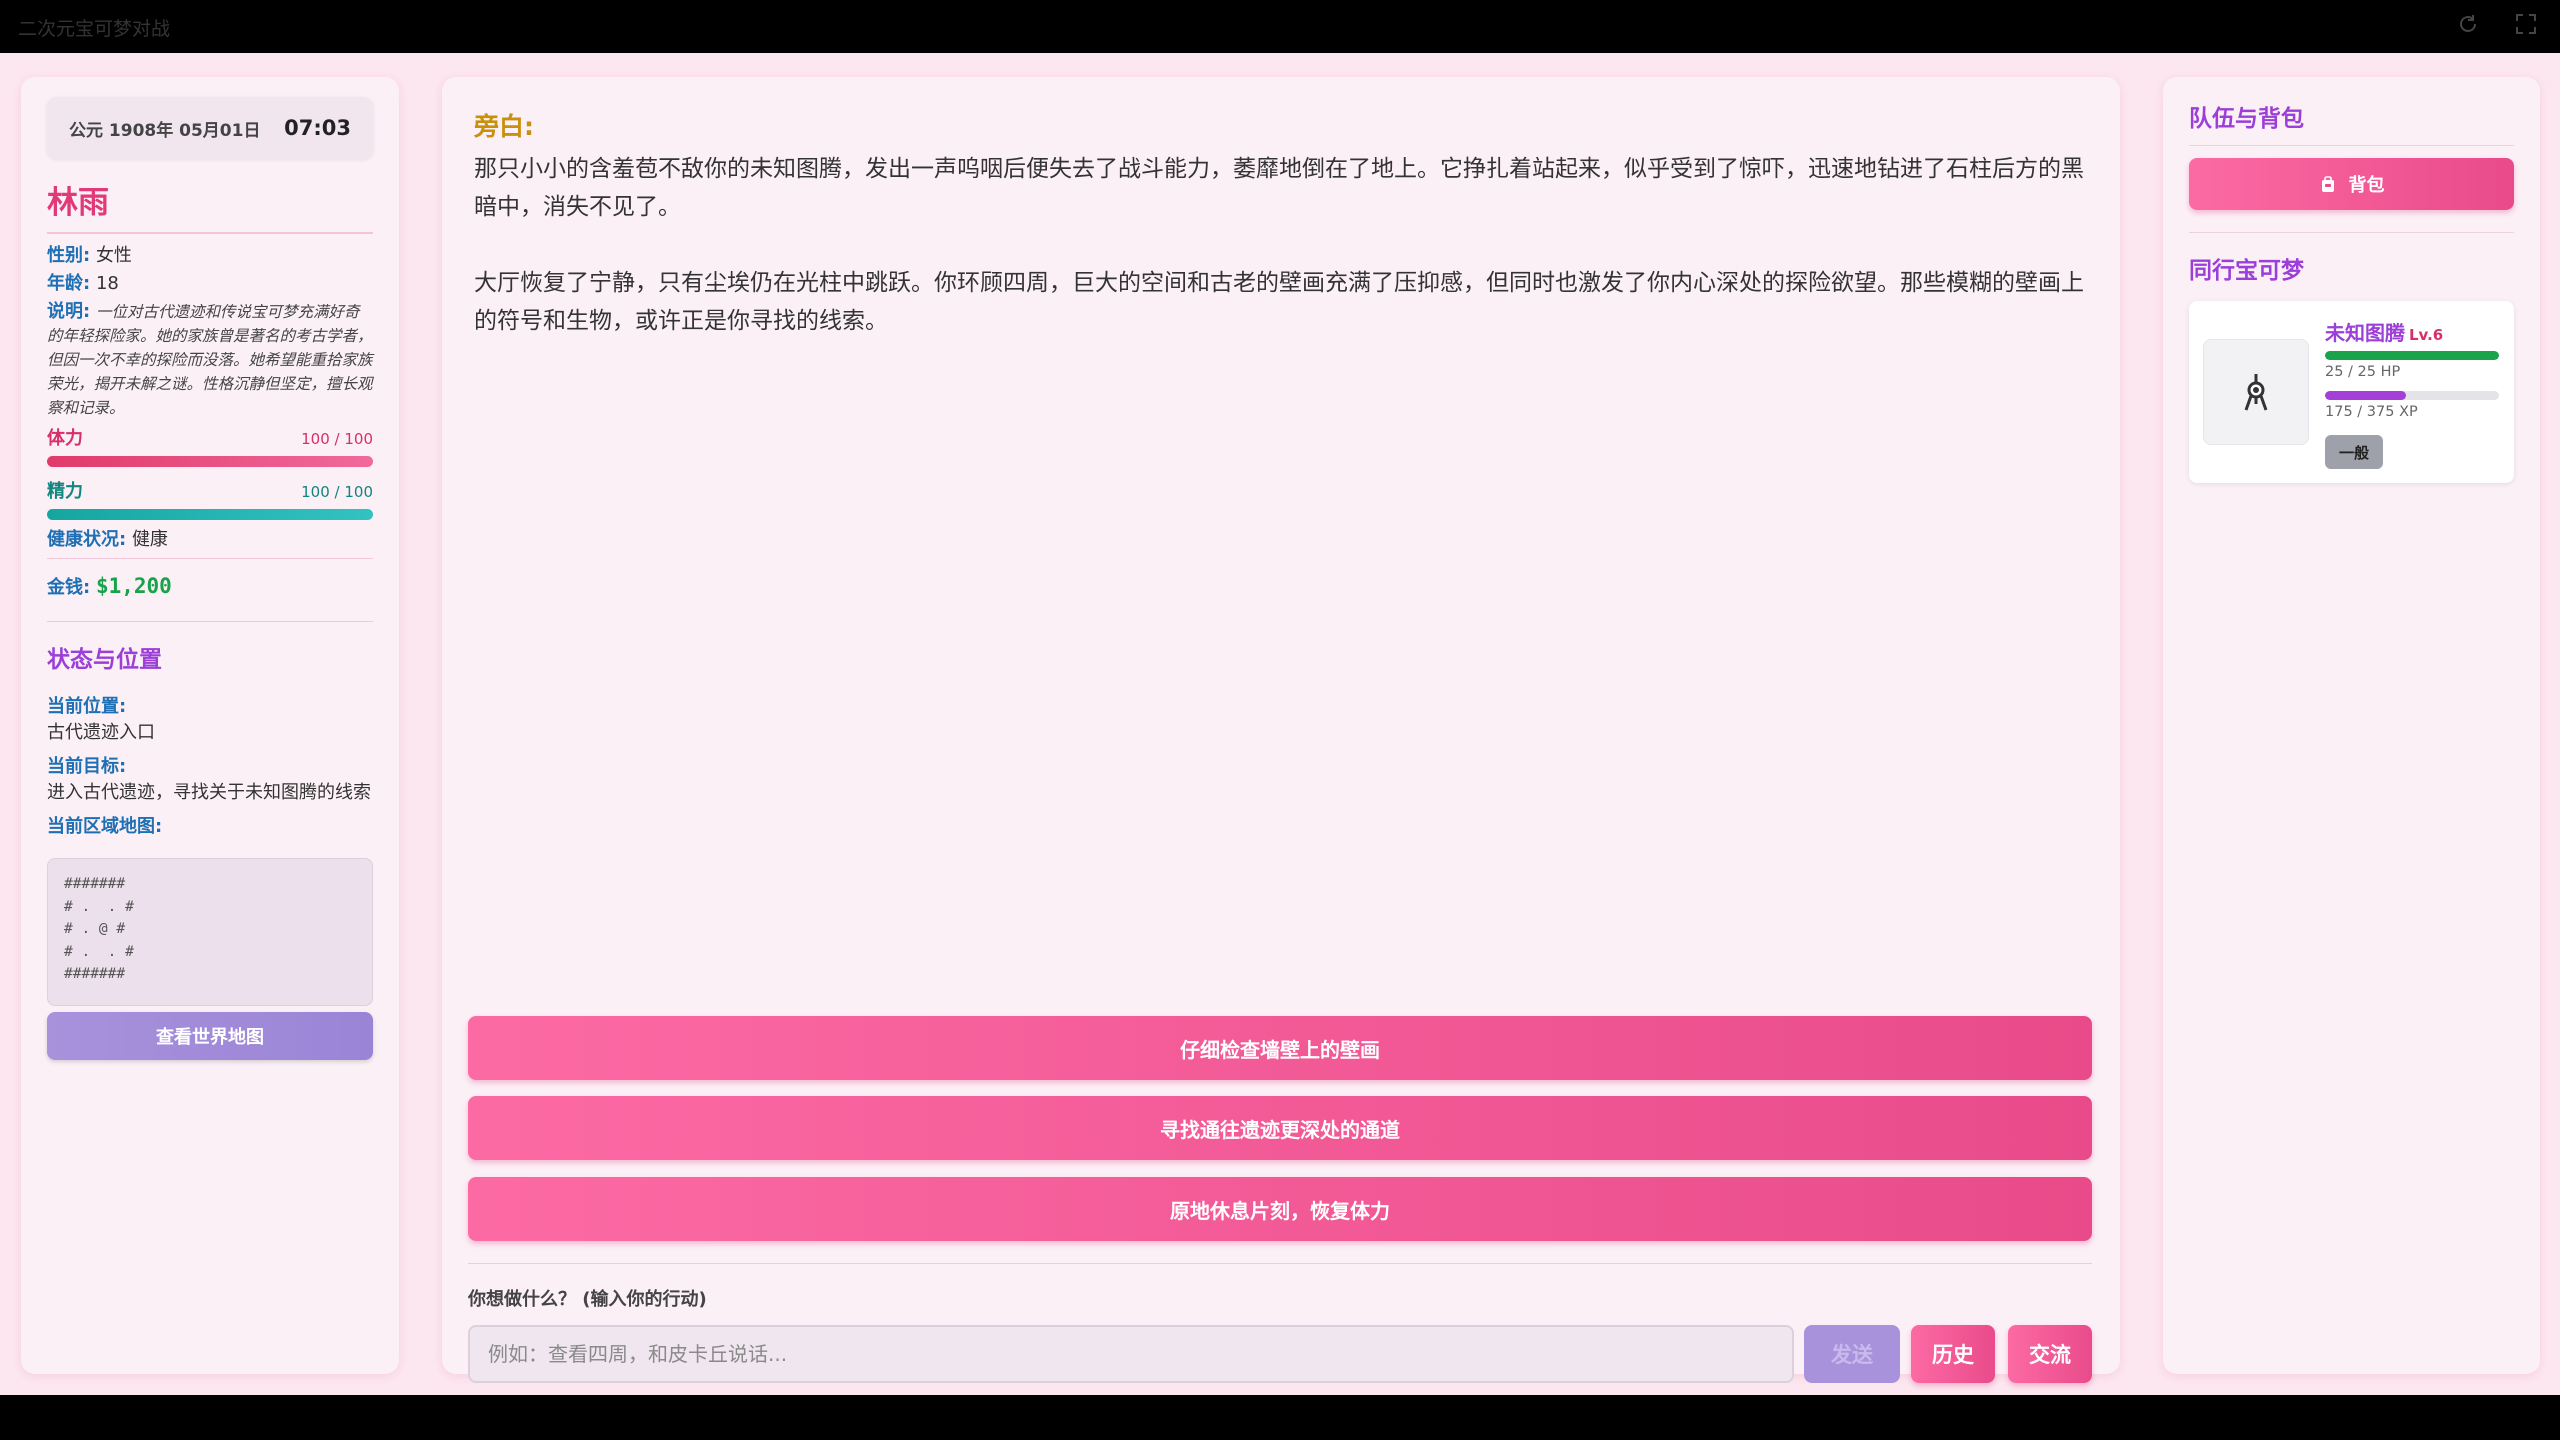 The width and height of the screenshot is (2560, 1440). I want to click on status-section-title: 状态与位置, so click(104, 660).